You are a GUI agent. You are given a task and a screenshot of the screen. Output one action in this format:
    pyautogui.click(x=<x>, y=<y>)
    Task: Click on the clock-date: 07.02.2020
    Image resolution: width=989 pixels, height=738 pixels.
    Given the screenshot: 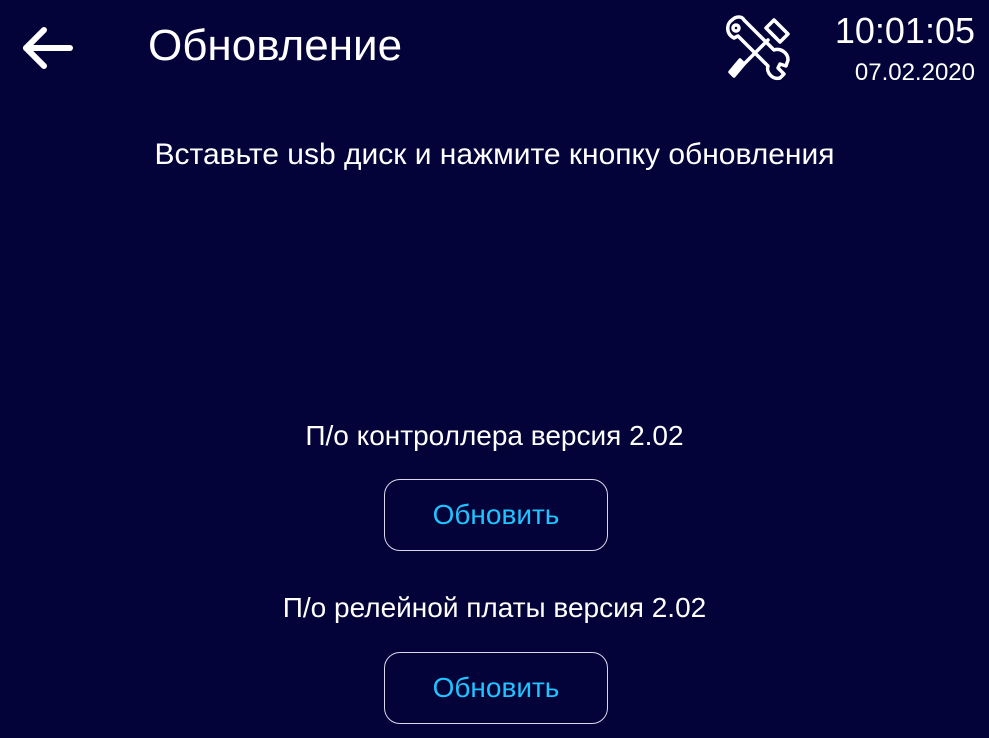 What is the action you would take?
    pyautogui.click(x=914, y=72)
    